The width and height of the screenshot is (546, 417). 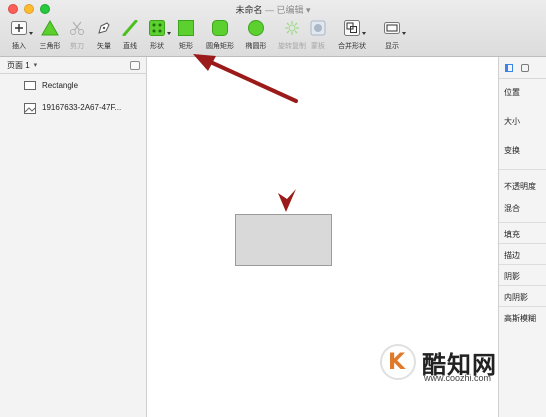 I want to click on watermark-logo-letter: K, so click(x=397, y=362).